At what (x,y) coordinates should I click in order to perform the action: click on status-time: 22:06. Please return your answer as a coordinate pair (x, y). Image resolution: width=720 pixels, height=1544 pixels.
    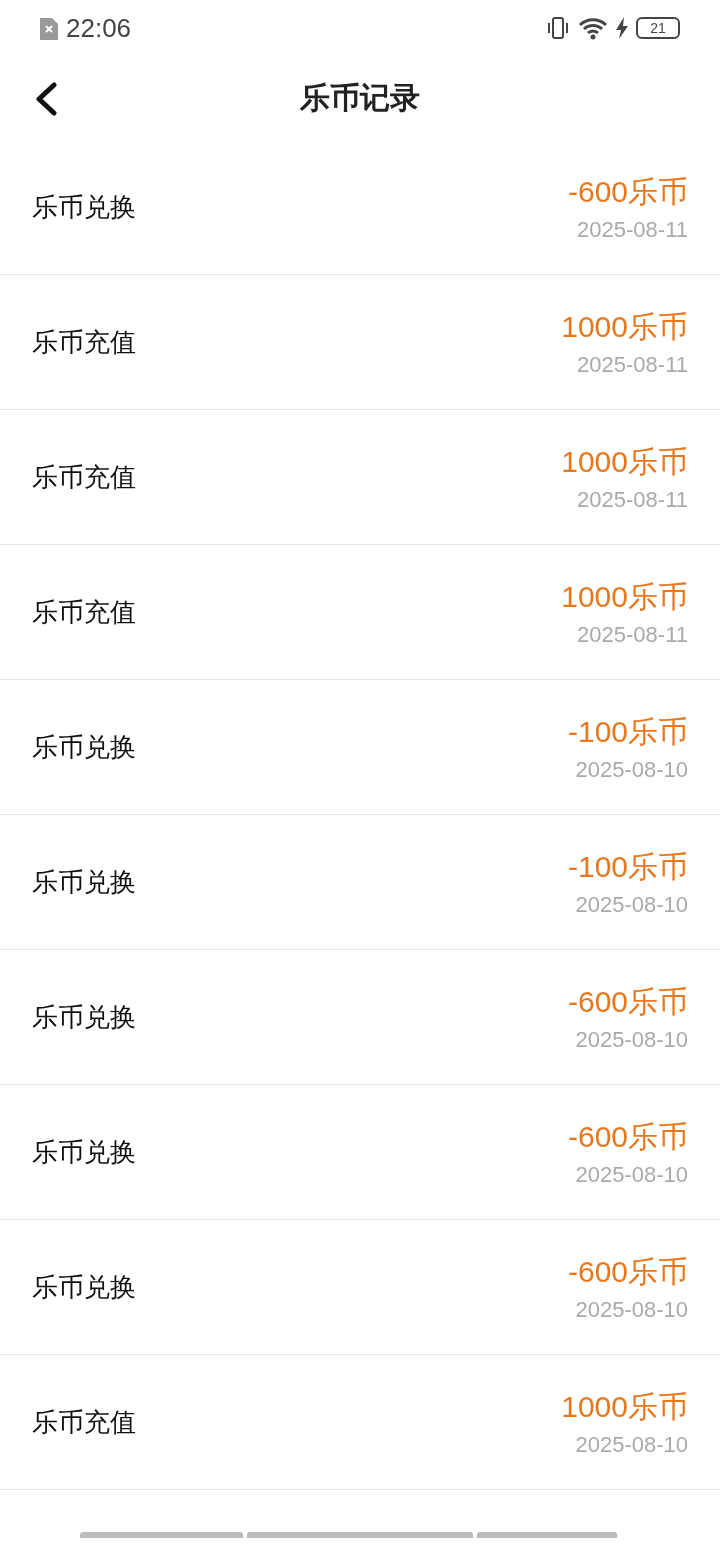
    Looking at the image, I should click on (99, 28).